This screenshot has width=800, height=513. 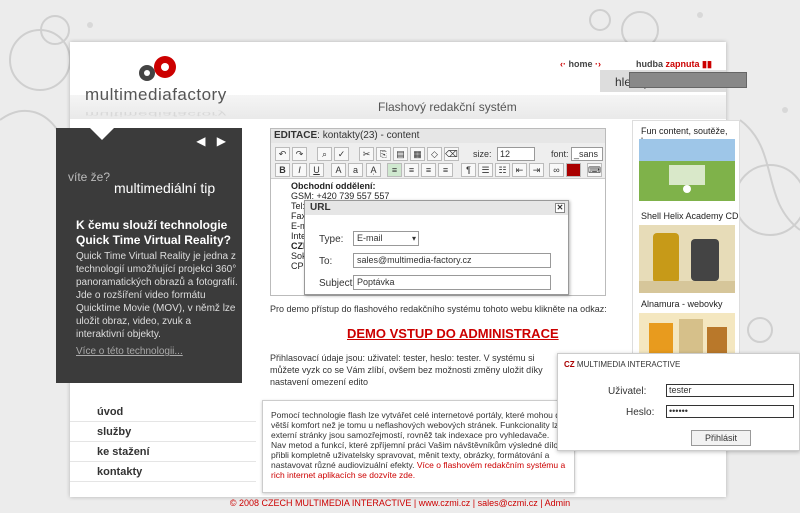 What do you see at coordinates (373, 170) in the screenshot?
I see `spell-a-icon: Ạ` at bounding box center [373, 170].